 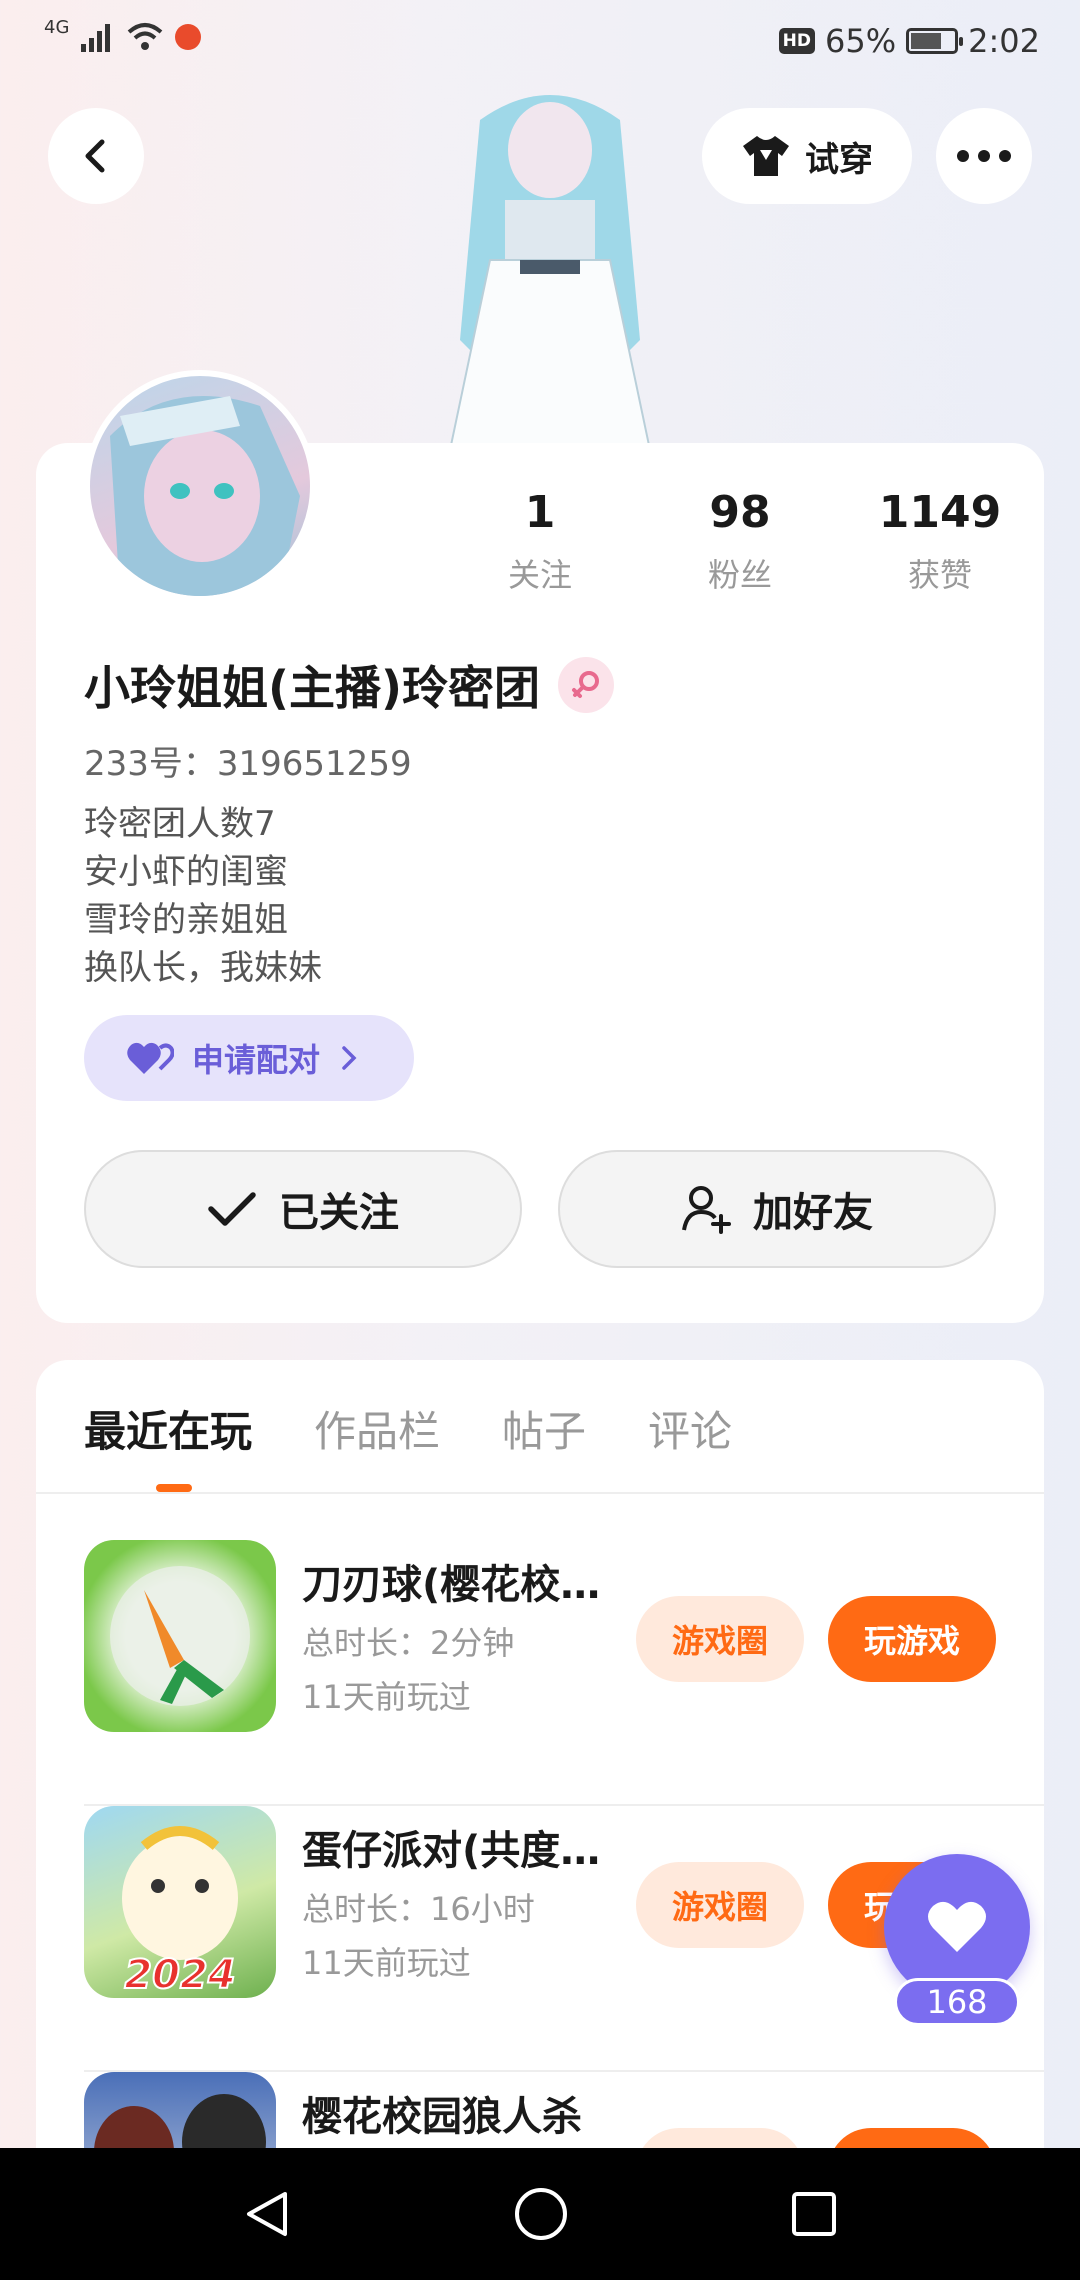 I want to click on eggy-year-badge: 2024, so click(x=179, y=1975).